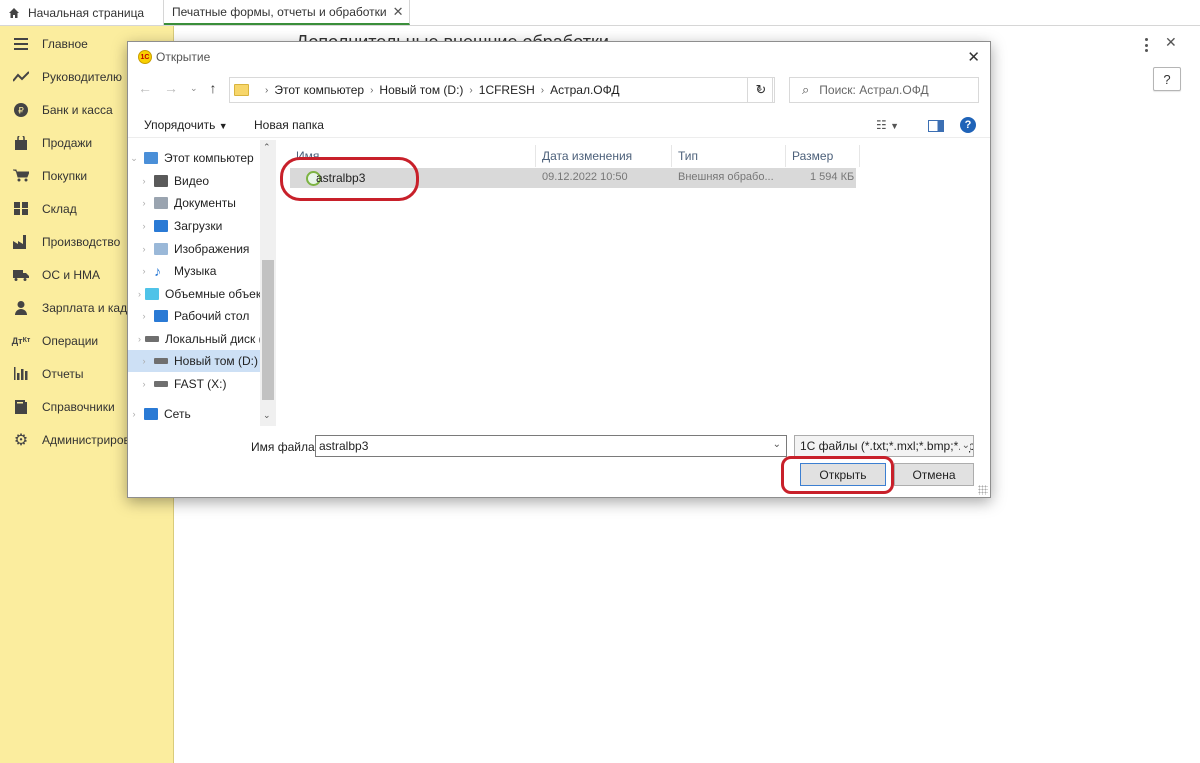 The height and width of the screenshot is (763, 1200). I want to click on tree-item-label: Документы, so click(205, 203).